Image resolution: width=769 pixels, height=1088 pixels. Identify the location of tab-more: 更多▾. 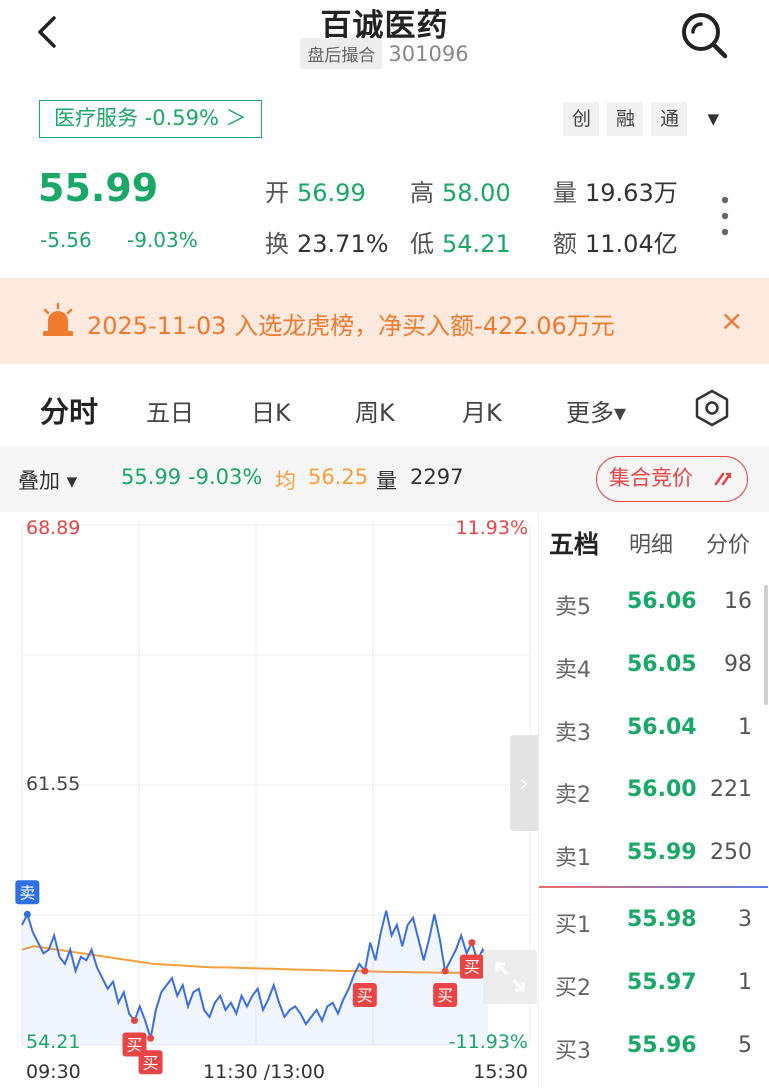
(596, 410).